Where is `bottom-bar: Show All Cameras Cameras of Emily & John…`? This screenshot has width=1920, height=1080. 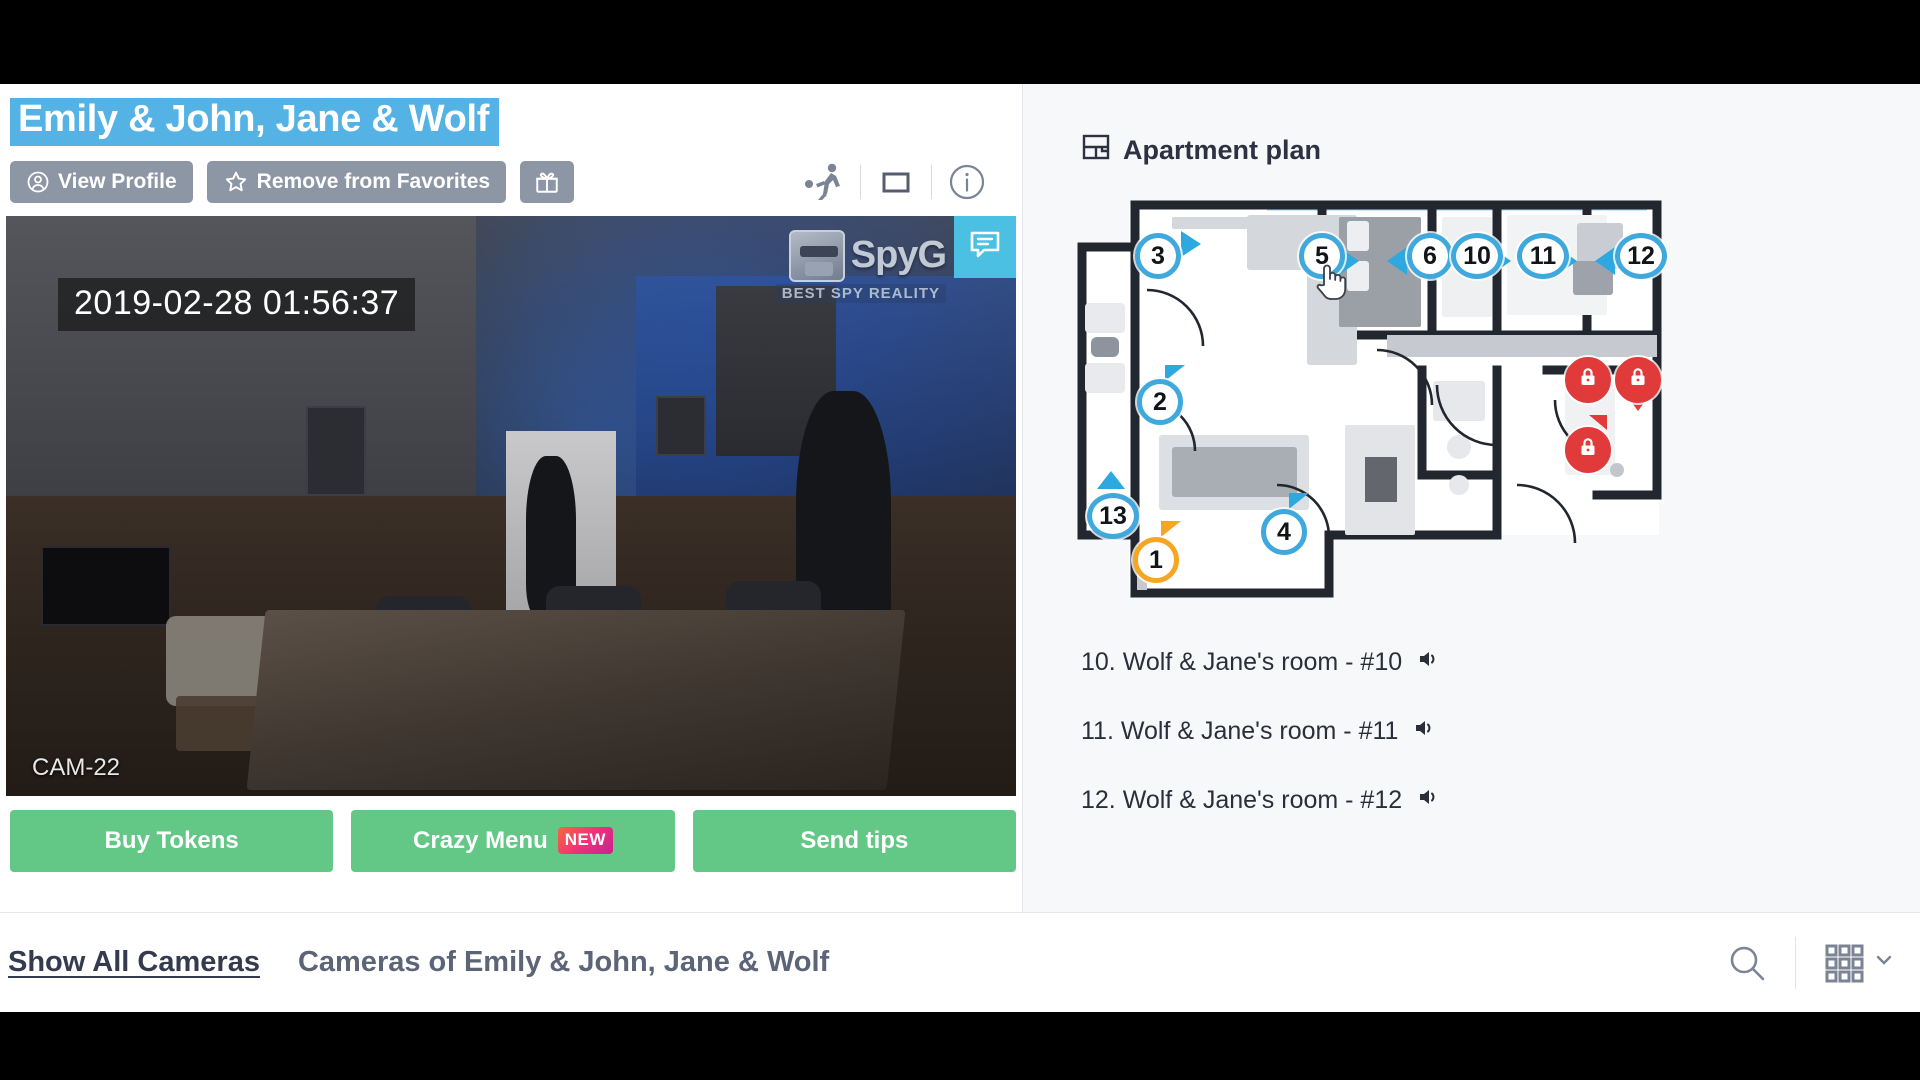 bottom-bar: Show All Cameras Cameras of Emily & John… is located at coordinates (960, 962).